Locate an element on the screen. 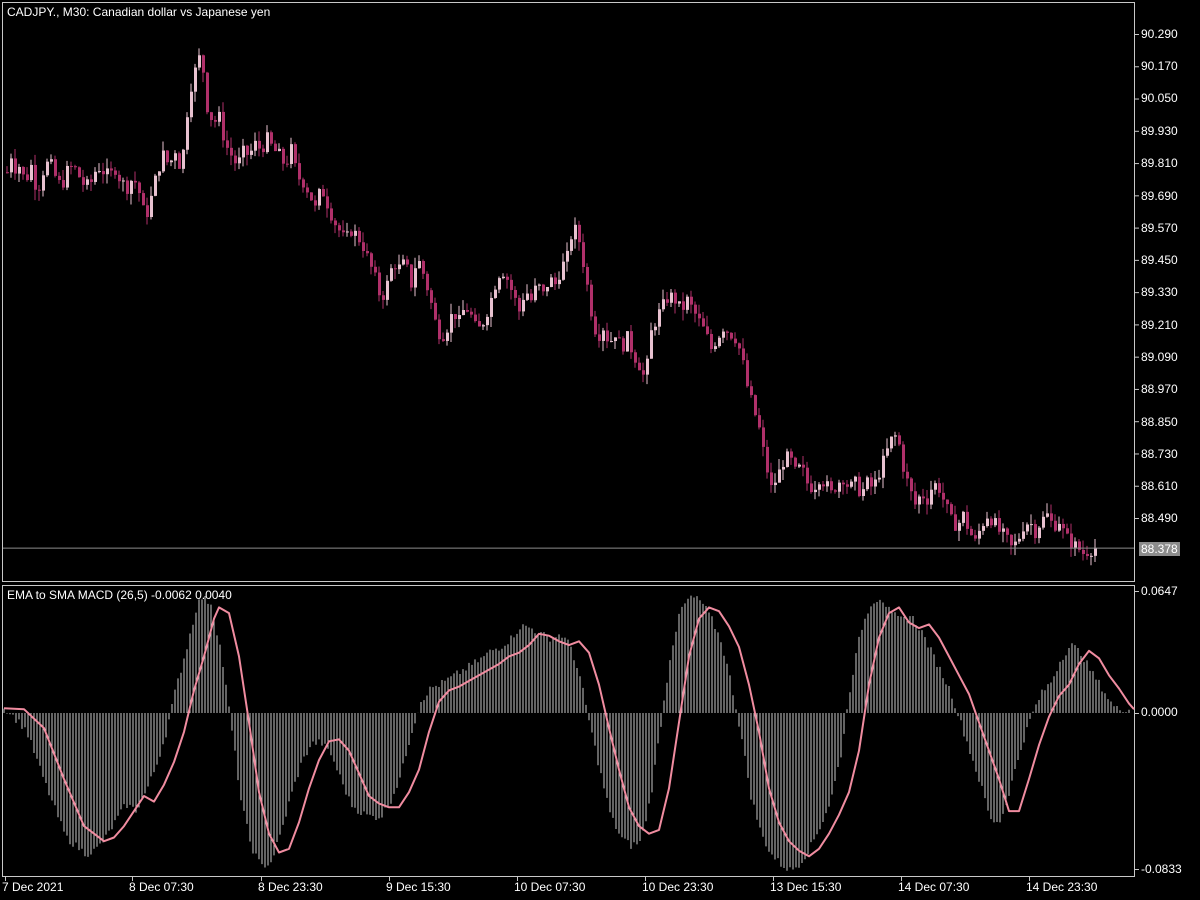  price-tick-label: 88.850 is located at coordinates (1159, 422).